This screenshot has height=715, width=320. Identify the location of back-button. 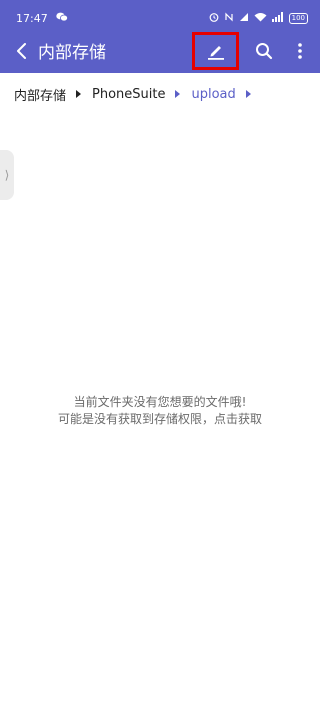
(22, 50).